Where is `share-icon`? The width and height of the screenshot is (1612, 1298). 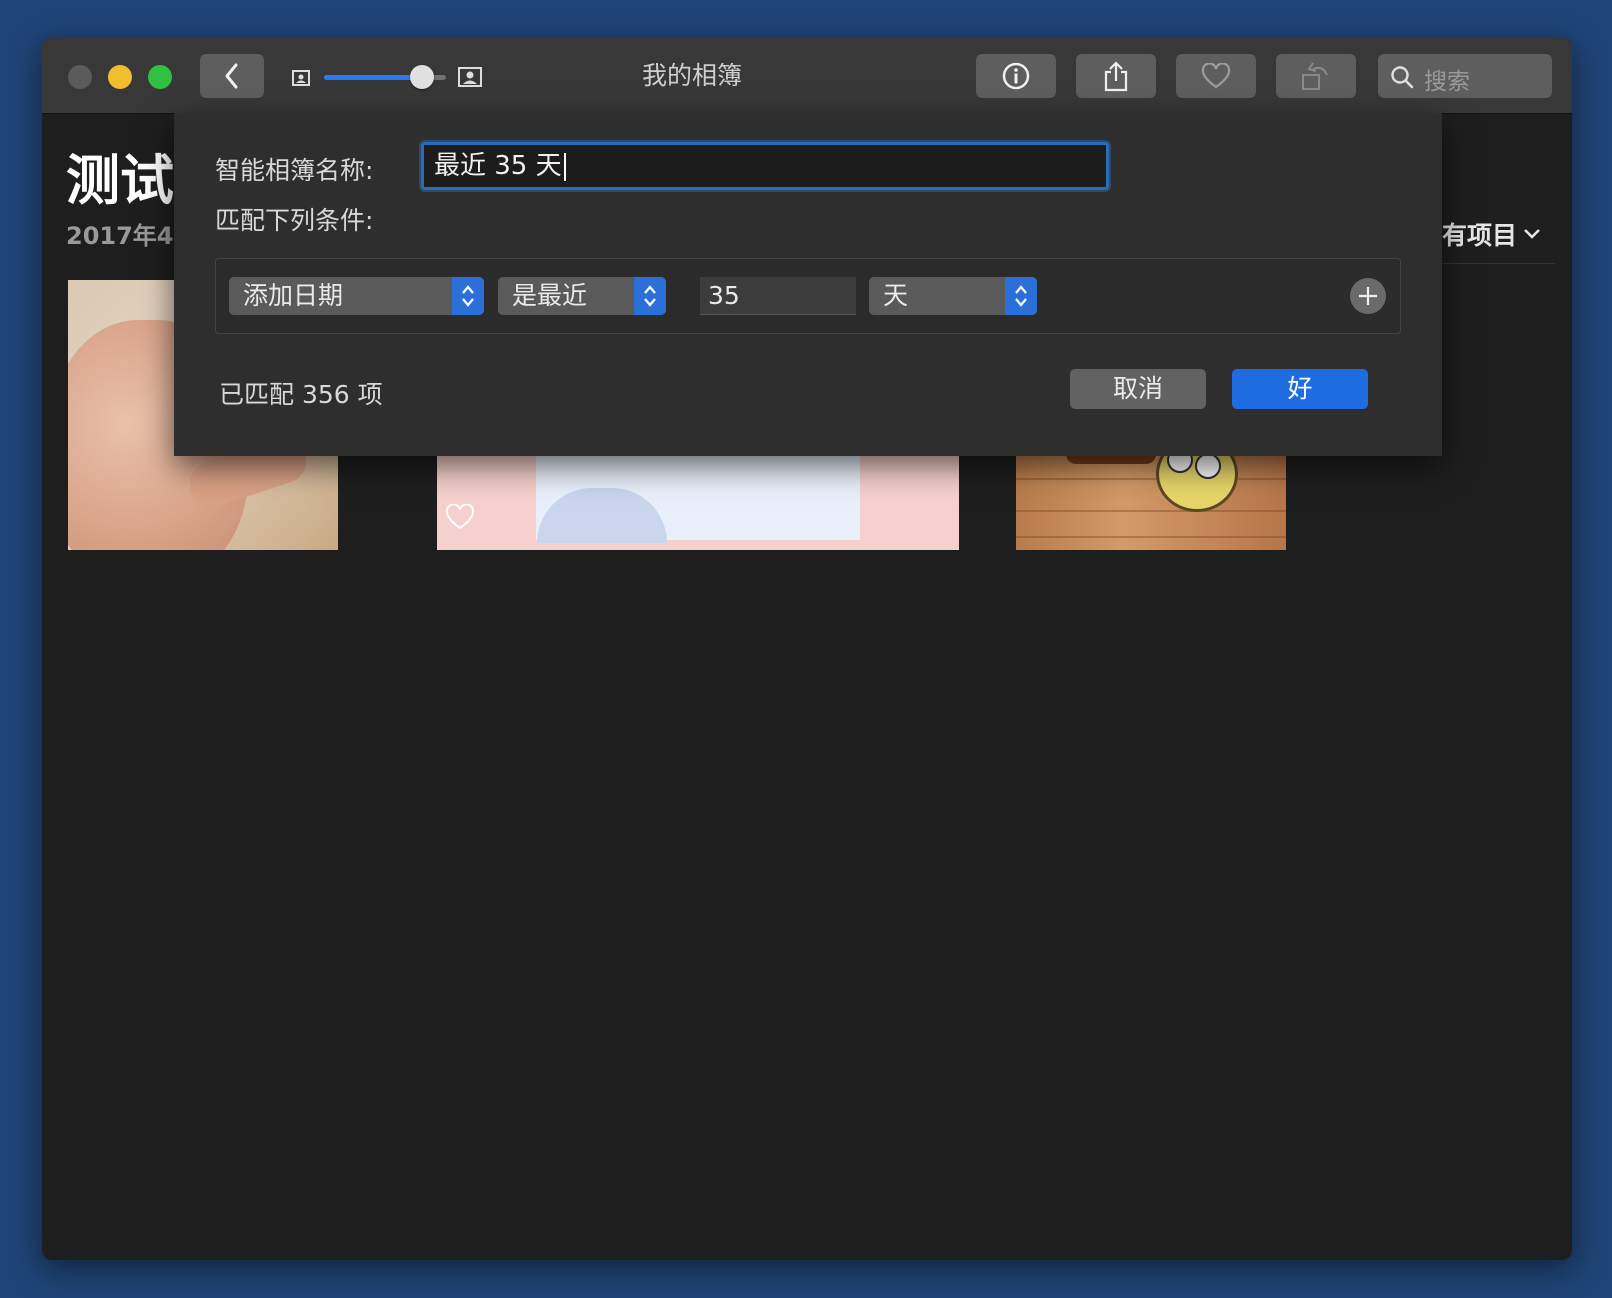
share-icon is located at coordinates (1116, 76).